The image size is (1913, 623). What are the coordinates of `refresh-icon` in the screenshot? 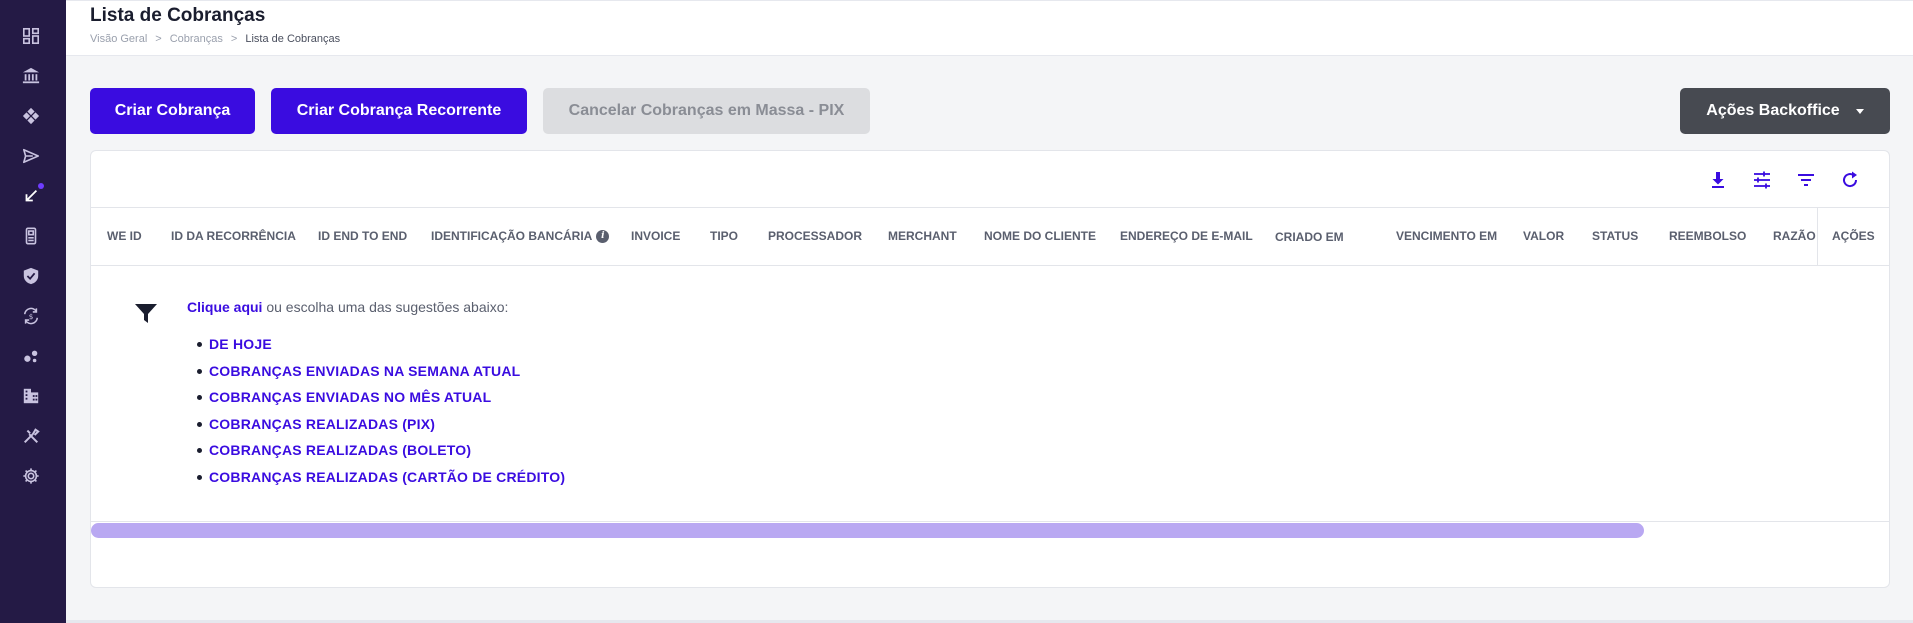 It's located at (1850, 180).